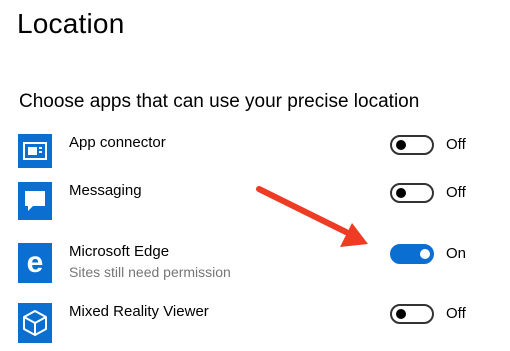 The height and width of the screenshot is (351, 510). I want to click on page-title: Location, so click(71, 23).